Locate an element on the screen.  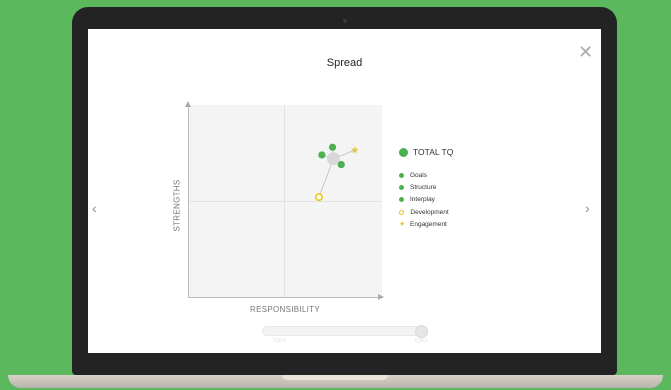
chevron-right-icon: › is located at coordinates (587, 208).